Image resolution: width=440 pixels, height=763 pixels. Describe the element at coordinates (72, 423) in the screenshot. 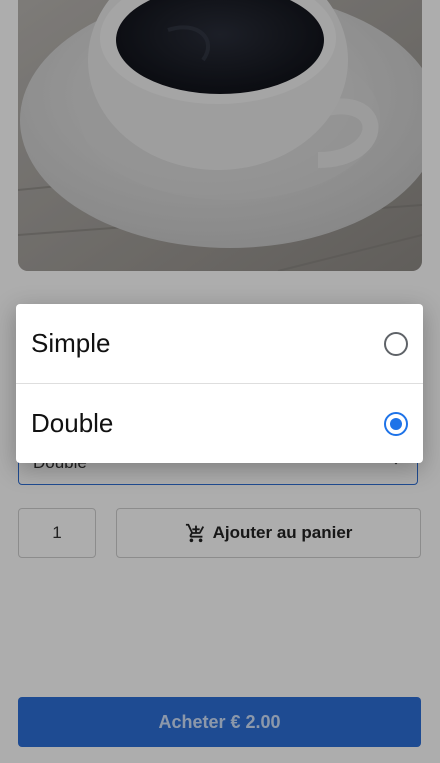

I see `option-label: Double` at that location.